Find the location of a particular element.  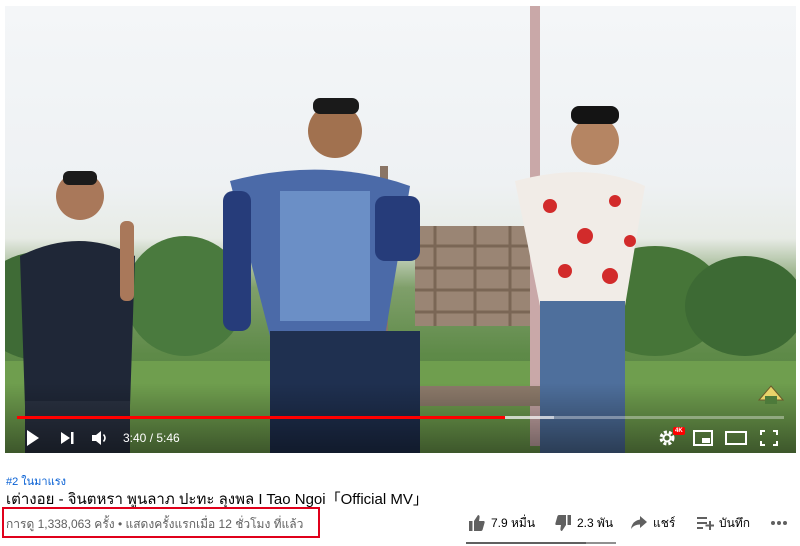

fullscreen-icon is located at coordinates (769, 438).